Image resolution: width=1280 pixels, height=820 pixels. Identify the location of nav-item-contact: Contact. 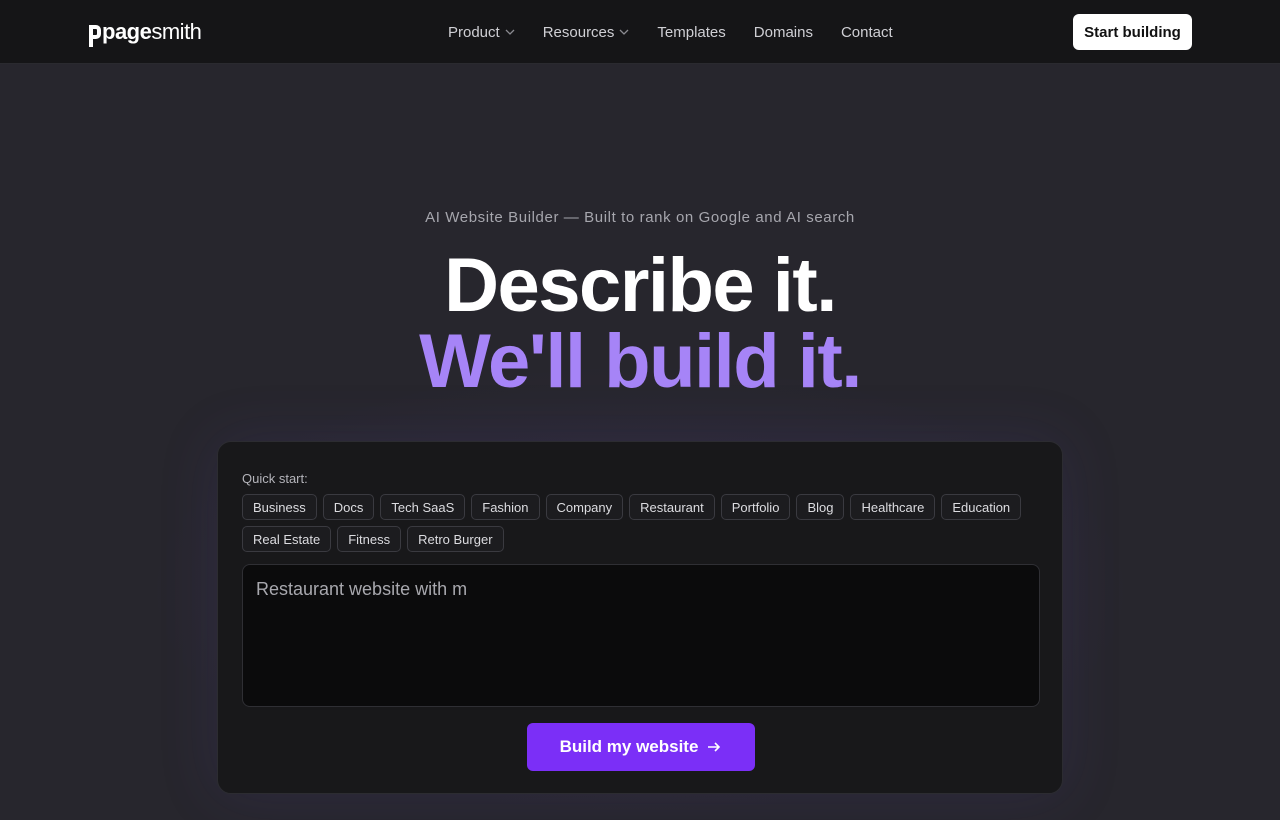
(867, 32).